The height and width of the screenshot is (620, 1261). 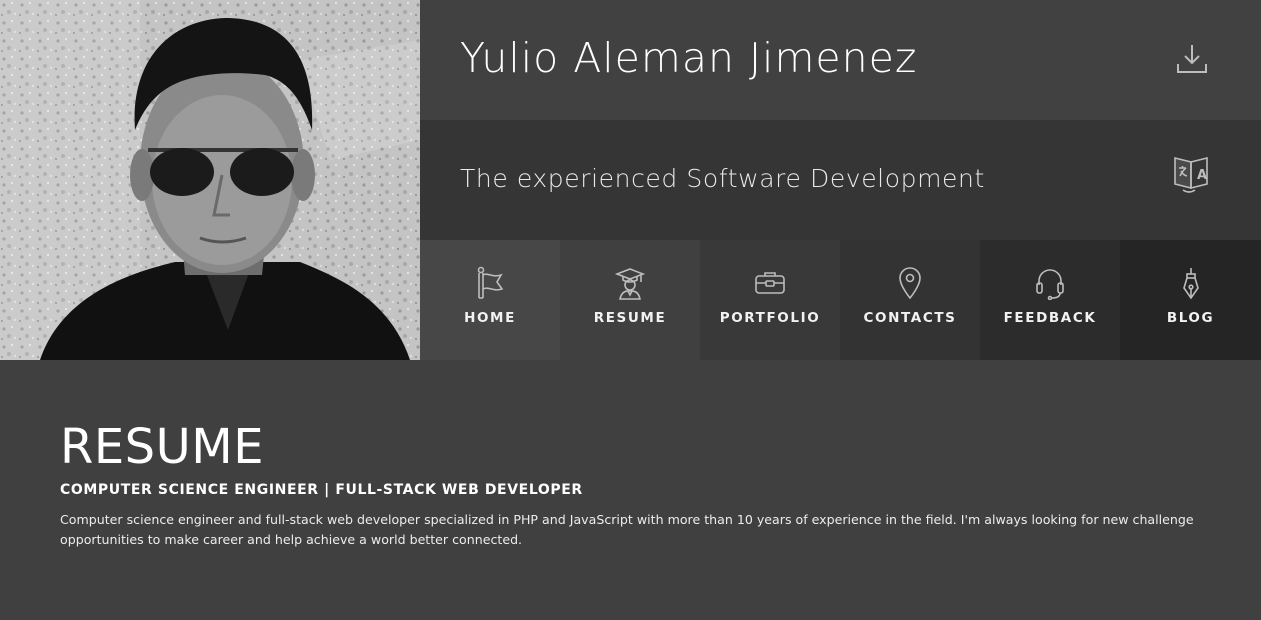 I want to click on svg-text: A, so click(x=1202, y=175).